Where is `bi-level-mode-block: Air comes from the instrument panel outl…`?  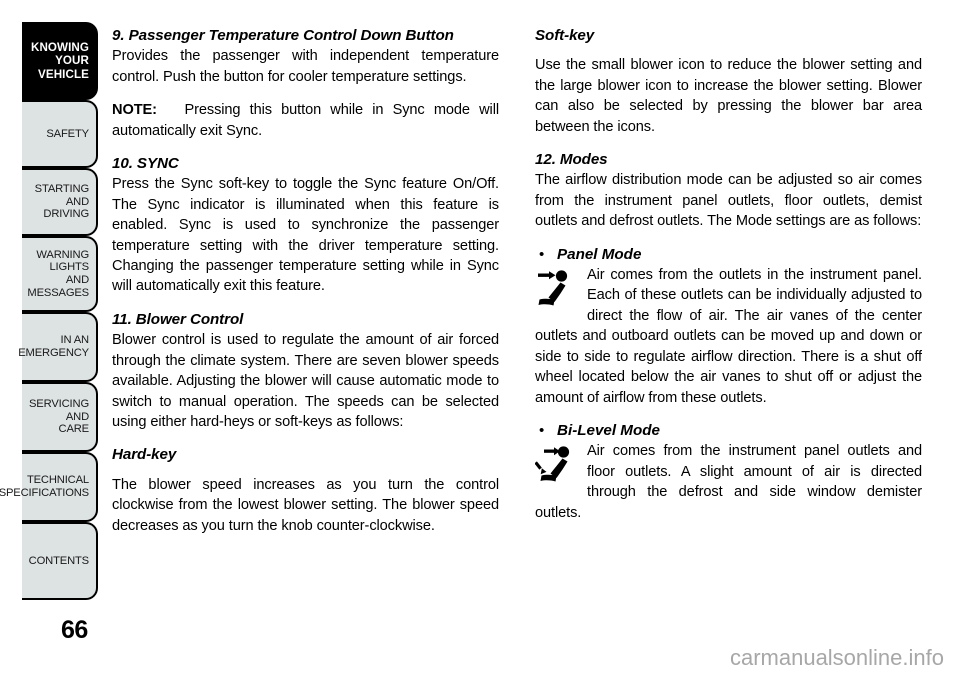
bi-level-mode-block: Air comes from the instrument panel outl… is located at coordinates (728, 482).